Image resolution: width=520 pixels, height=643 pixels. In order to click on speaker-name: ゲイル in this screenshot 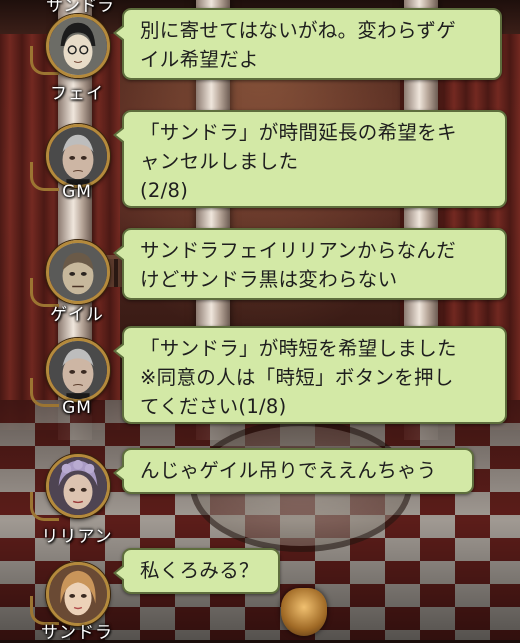, I will do `click(77, 315)`.